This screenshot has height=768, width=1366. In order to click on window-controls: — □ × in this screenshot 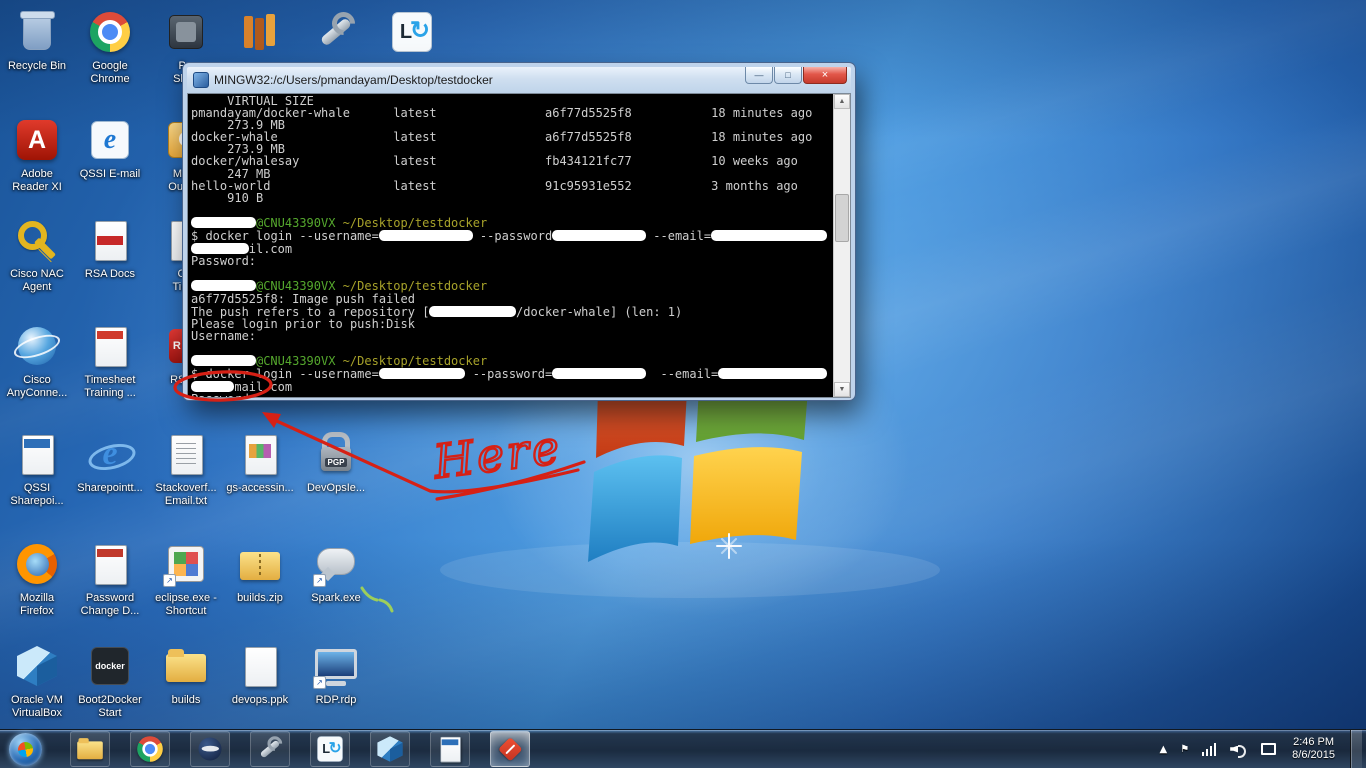, I will do `click(795, 75)`.